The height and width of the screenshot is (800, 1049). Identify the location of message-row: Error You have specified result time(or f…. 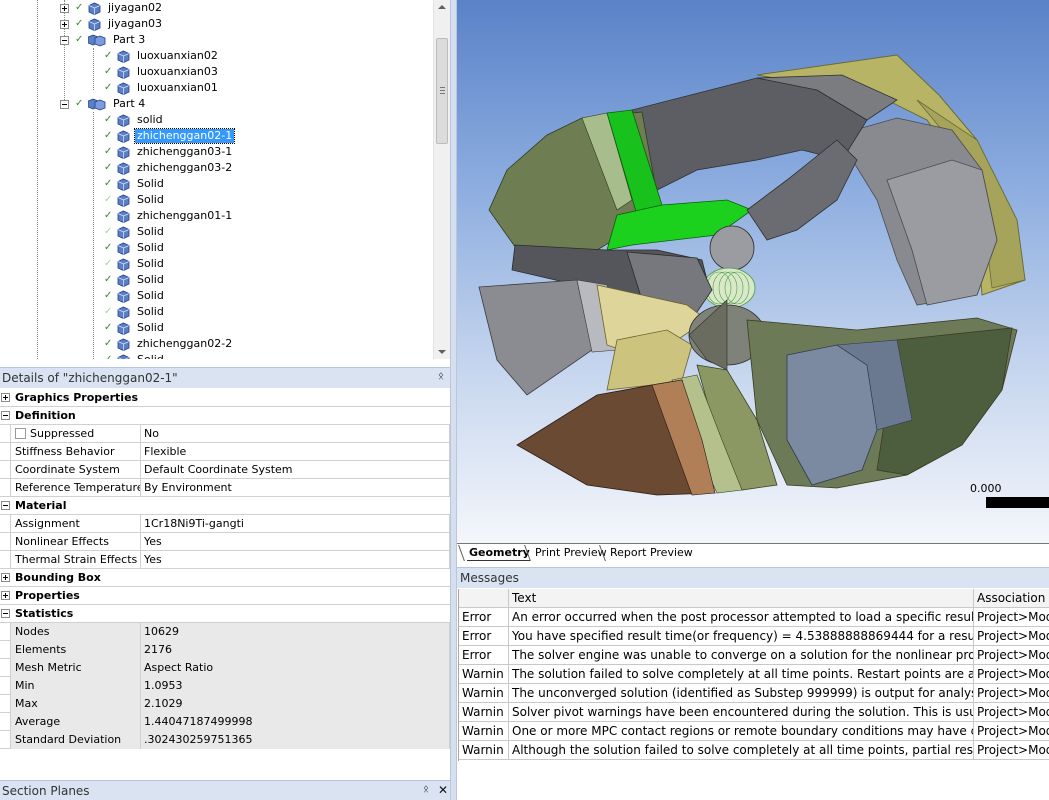
(754, 636).